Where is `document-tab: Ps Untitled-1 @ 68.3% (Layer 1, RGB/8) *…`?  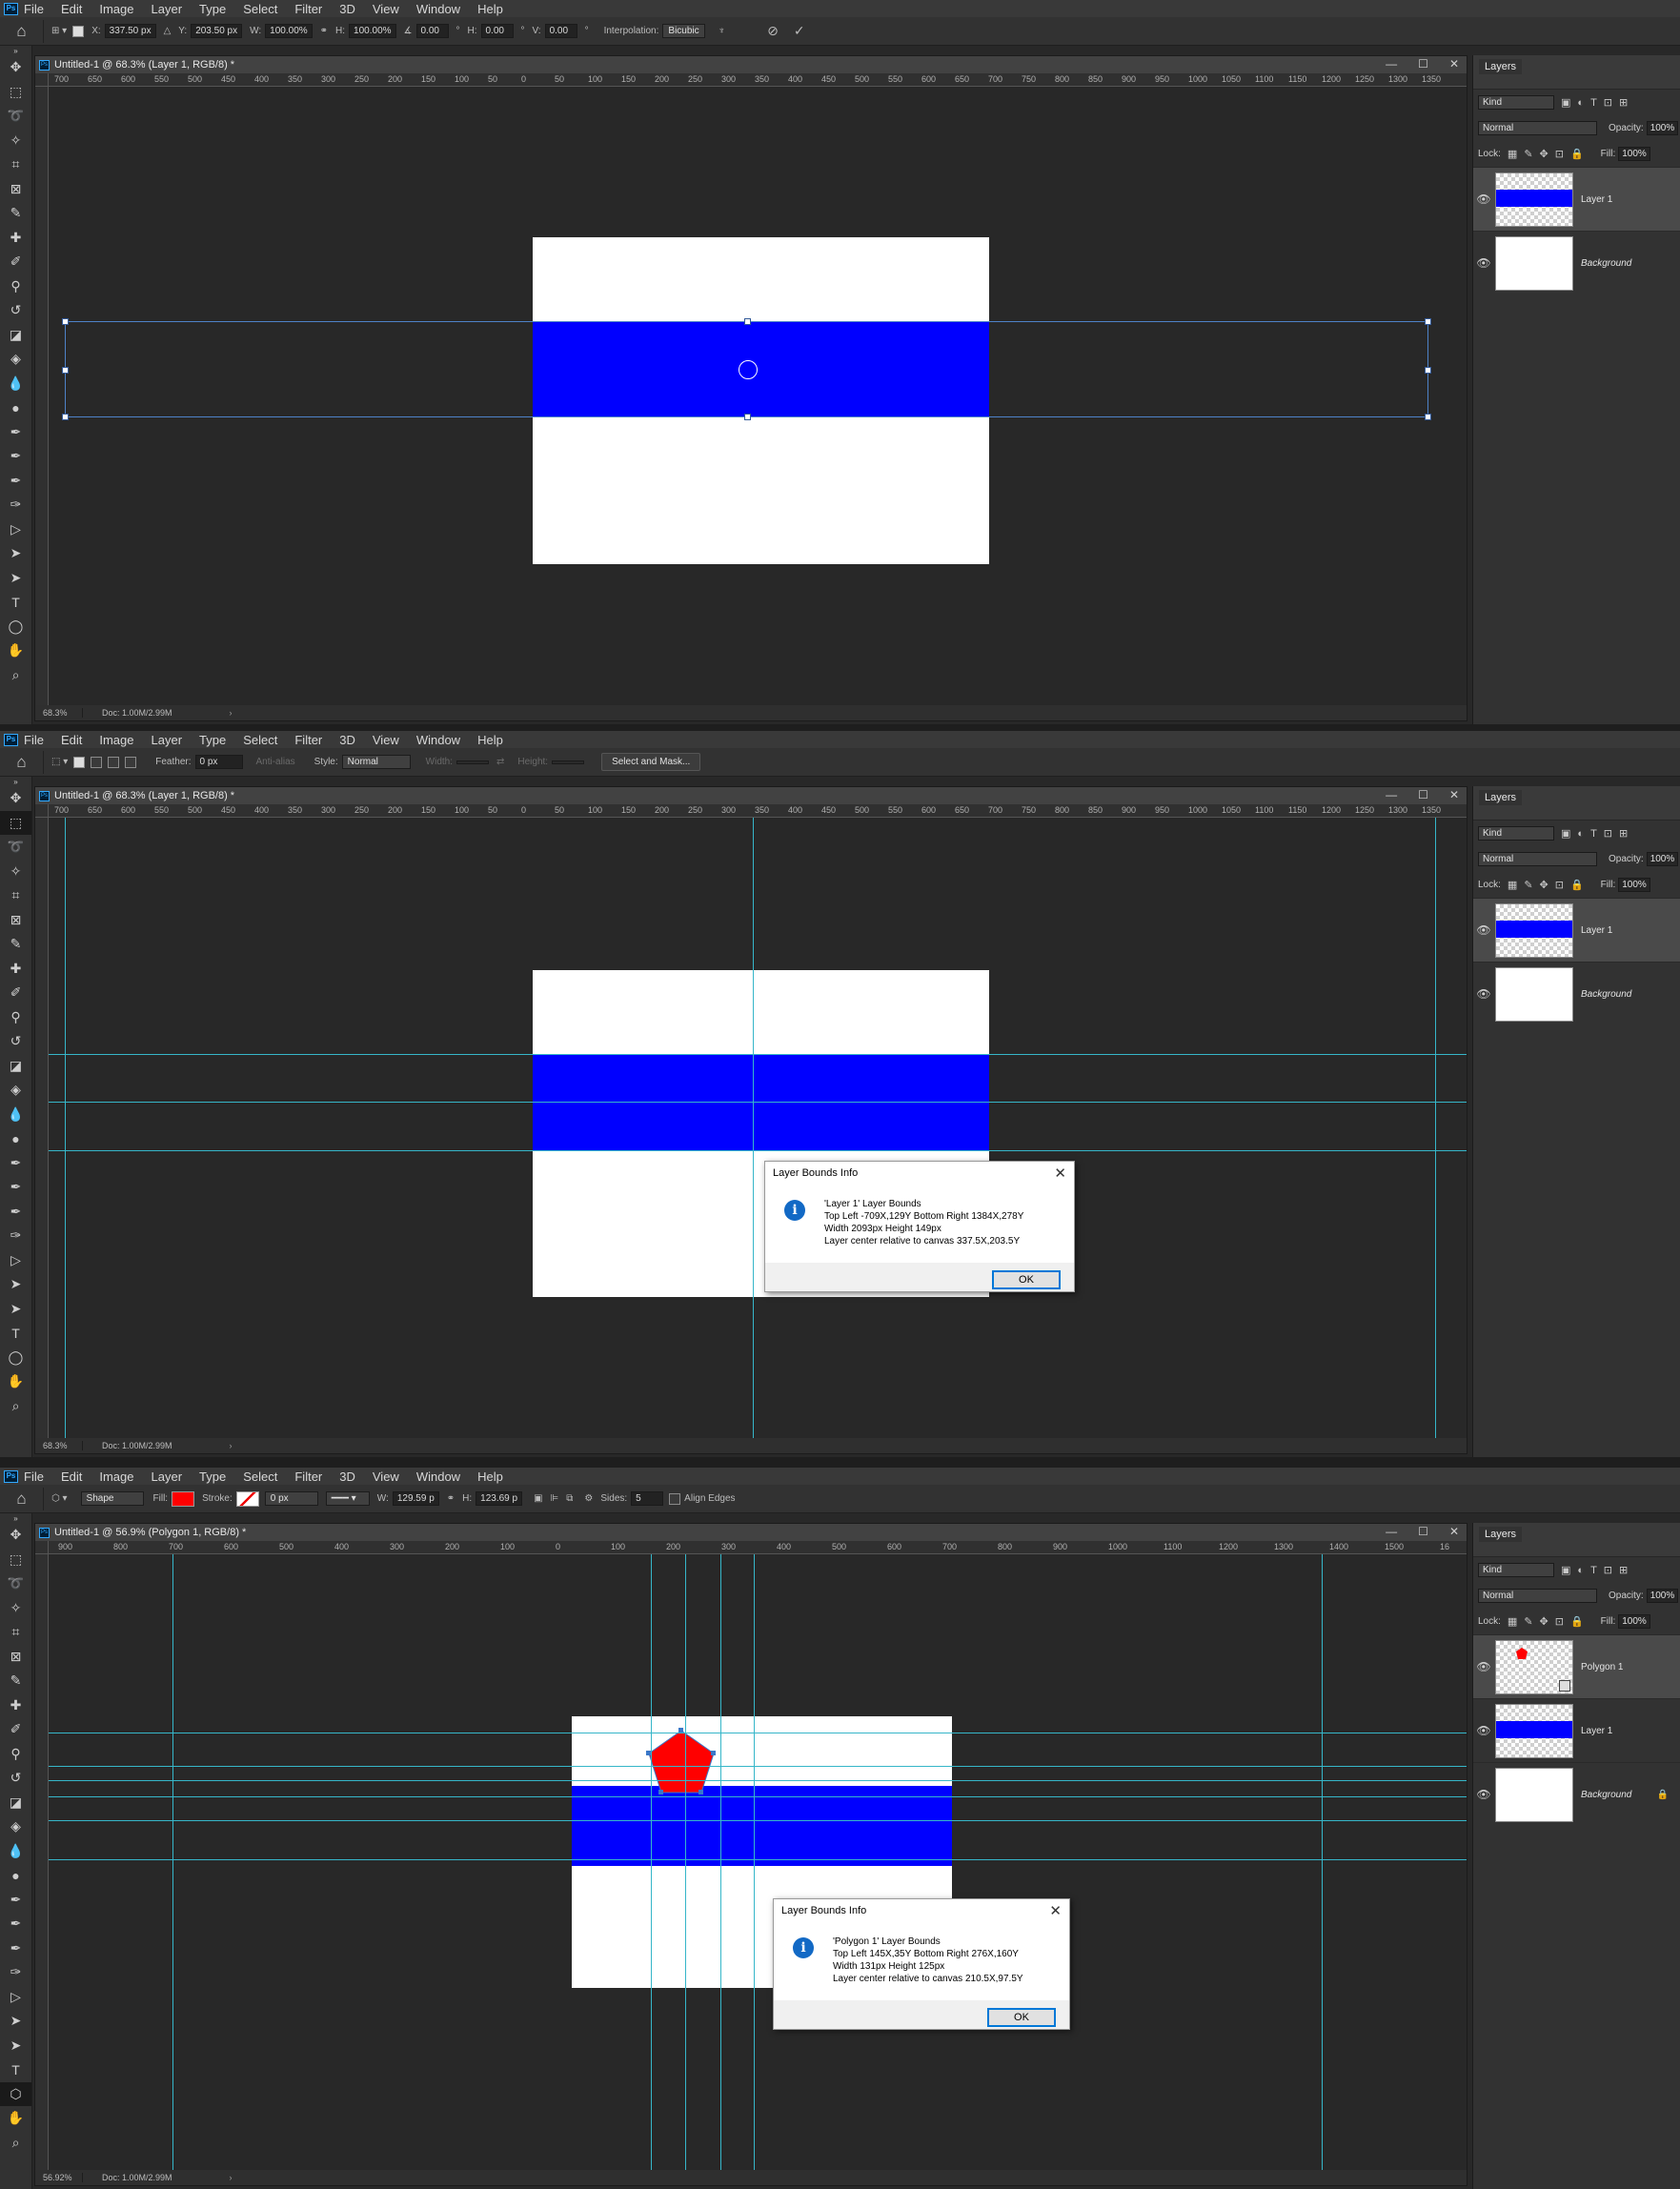
document-tab: Ps Untitled-1 @ 68.3% (Layer 1, RGB/8) *… is located at coordinates (751, 795).